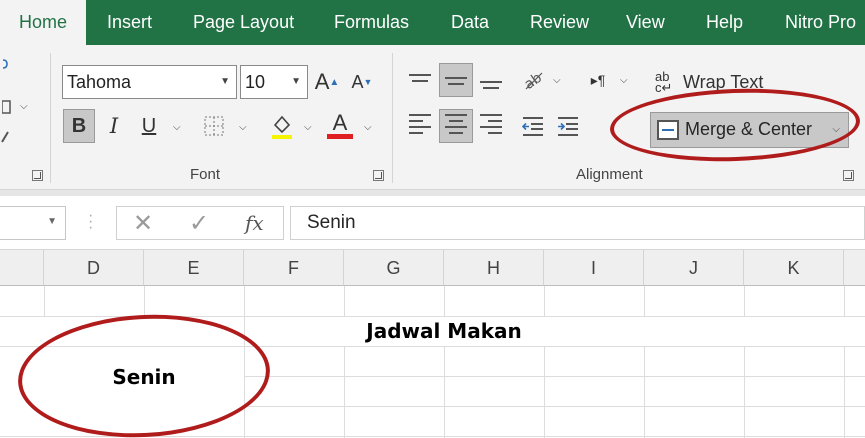  Describe the element at coordinates (294, 268) in the screenshot. I see `column-header-f: F` at that location.